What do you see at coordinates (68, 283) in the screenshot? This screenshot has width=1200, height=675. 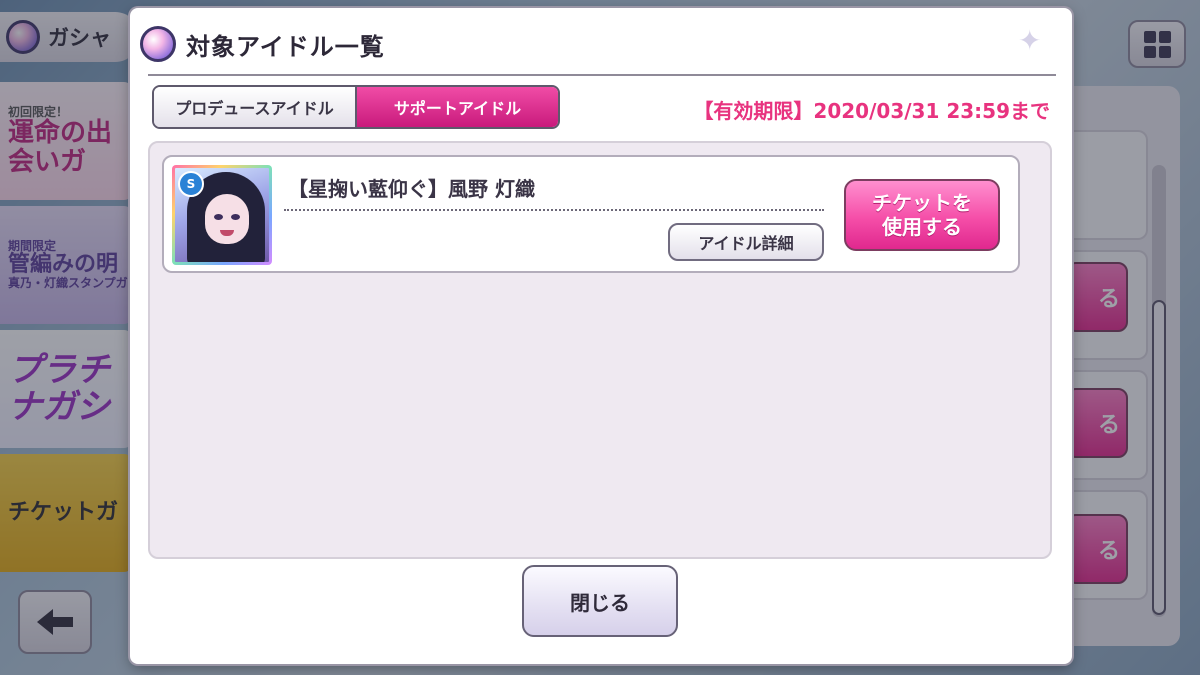 I see `banner-subtitle: 真乃・灯織スタンプガ` at bounding box center [68, 283].